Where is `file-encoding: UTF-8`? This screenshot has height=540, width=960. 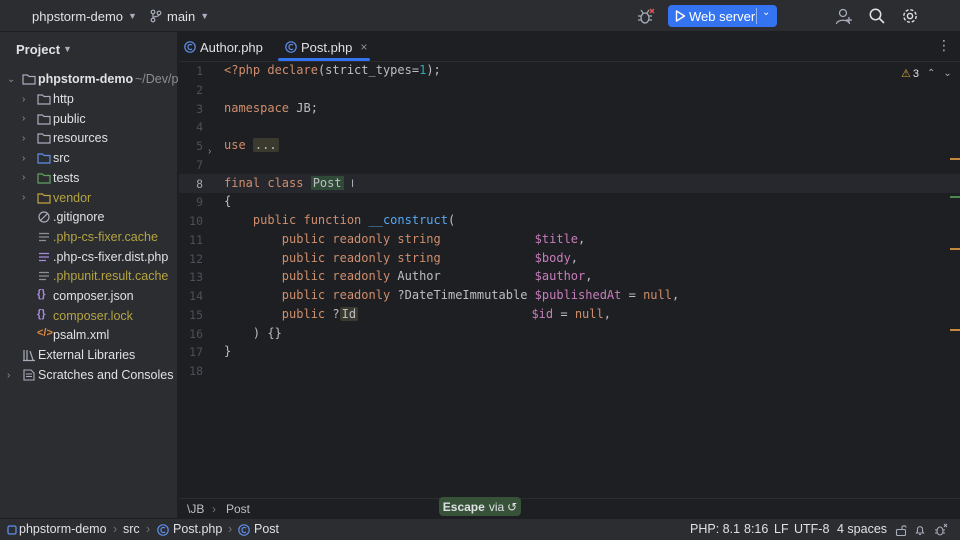 file-encoding: UTF-8 is located at coordinates (811, 529).